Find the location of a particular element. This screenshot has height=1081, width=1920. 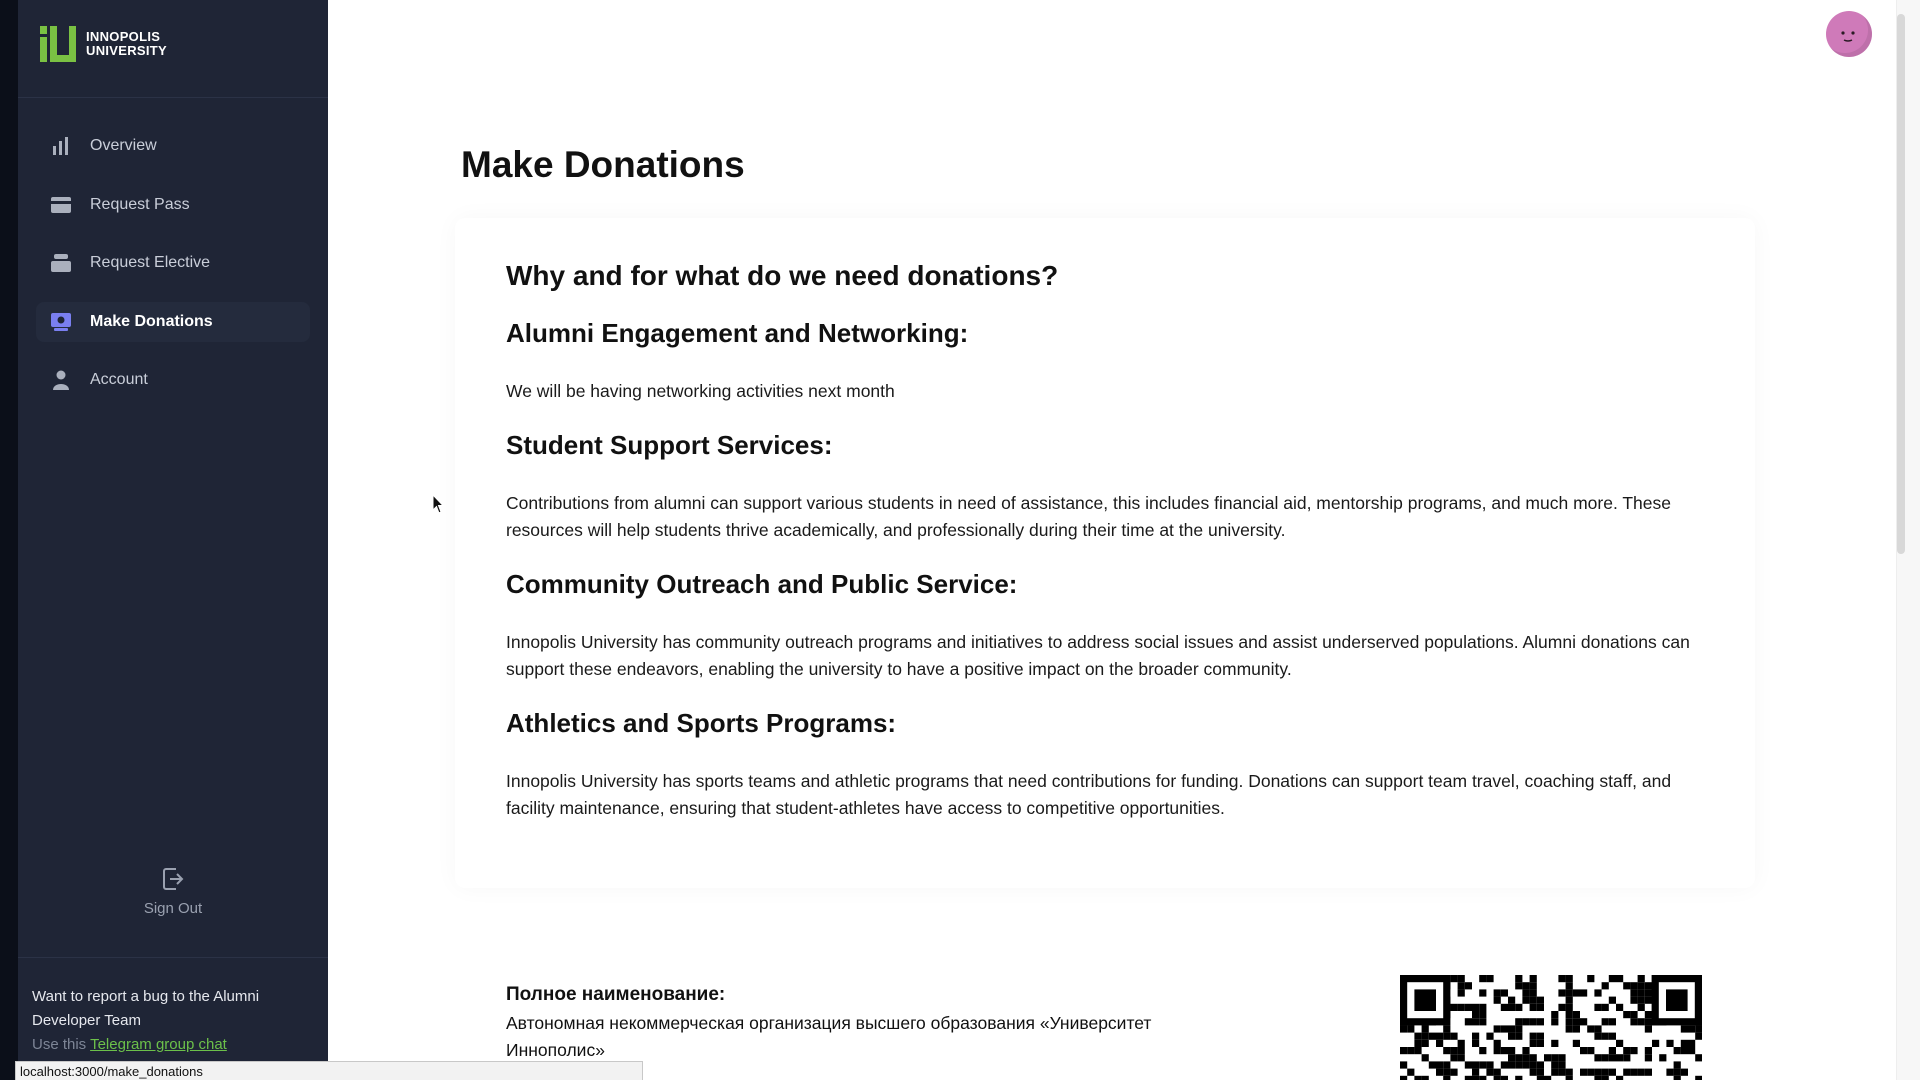

sidebar-item-label: Account is located at coordinates (119, 379).